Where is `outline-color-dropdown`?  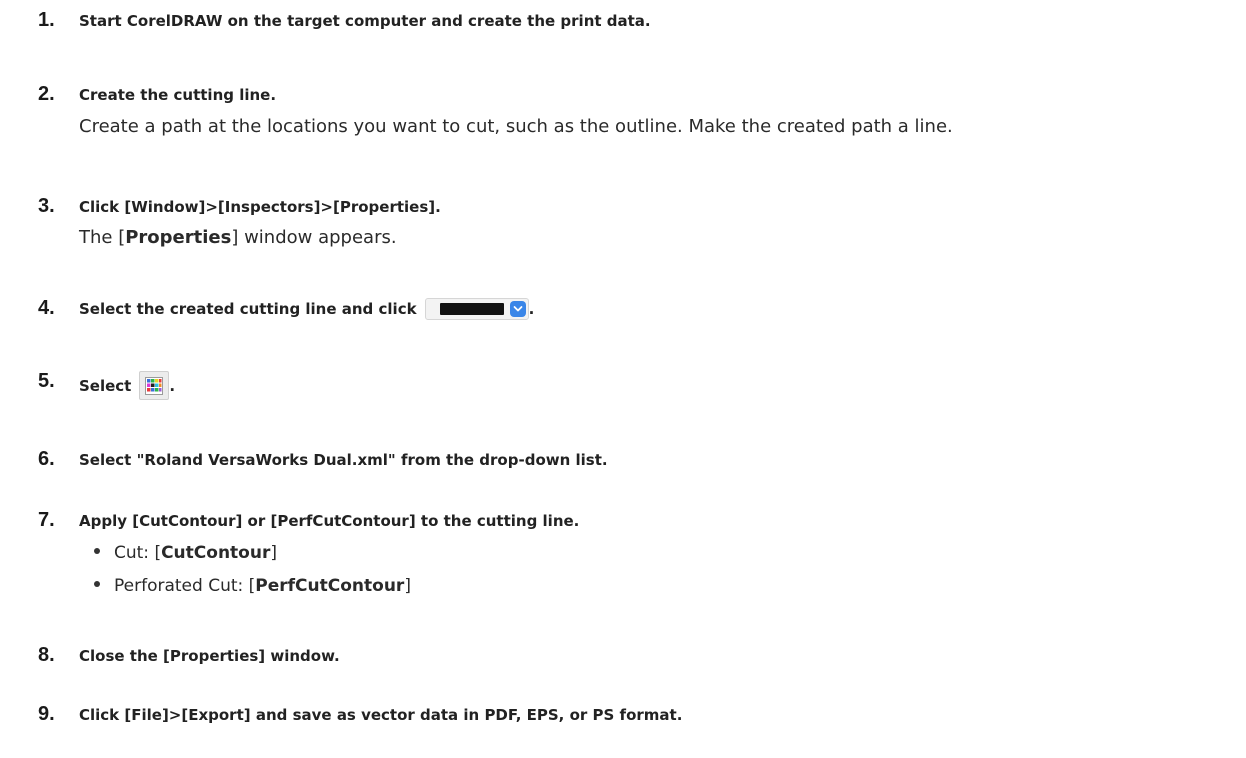
outline-color-dropdown is located at coordinates (476, 309).